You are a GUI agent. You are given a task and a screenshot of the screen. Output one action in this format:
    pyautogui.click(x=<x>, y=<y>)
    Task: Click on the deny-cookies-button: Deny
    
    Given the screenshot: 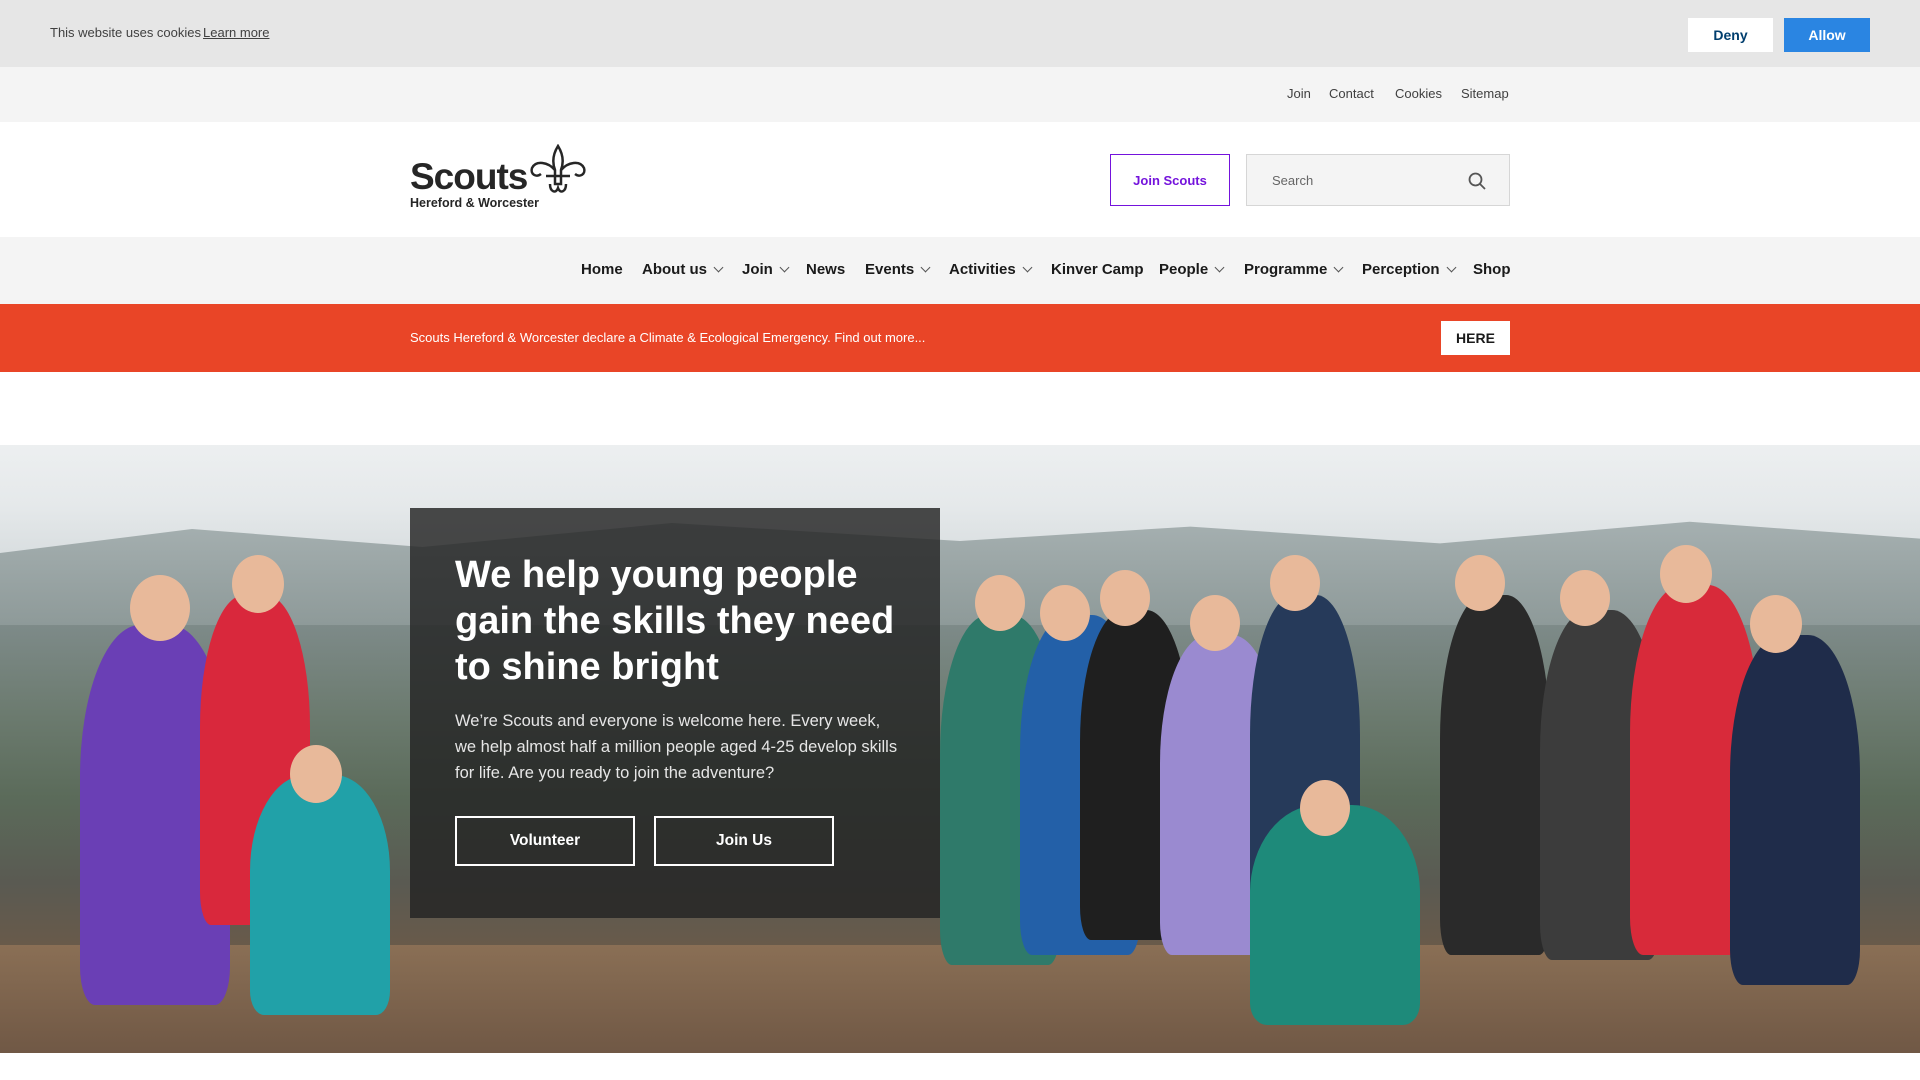 What is the action you would take?
    pyautogui.click(x=1730, y=35)
    